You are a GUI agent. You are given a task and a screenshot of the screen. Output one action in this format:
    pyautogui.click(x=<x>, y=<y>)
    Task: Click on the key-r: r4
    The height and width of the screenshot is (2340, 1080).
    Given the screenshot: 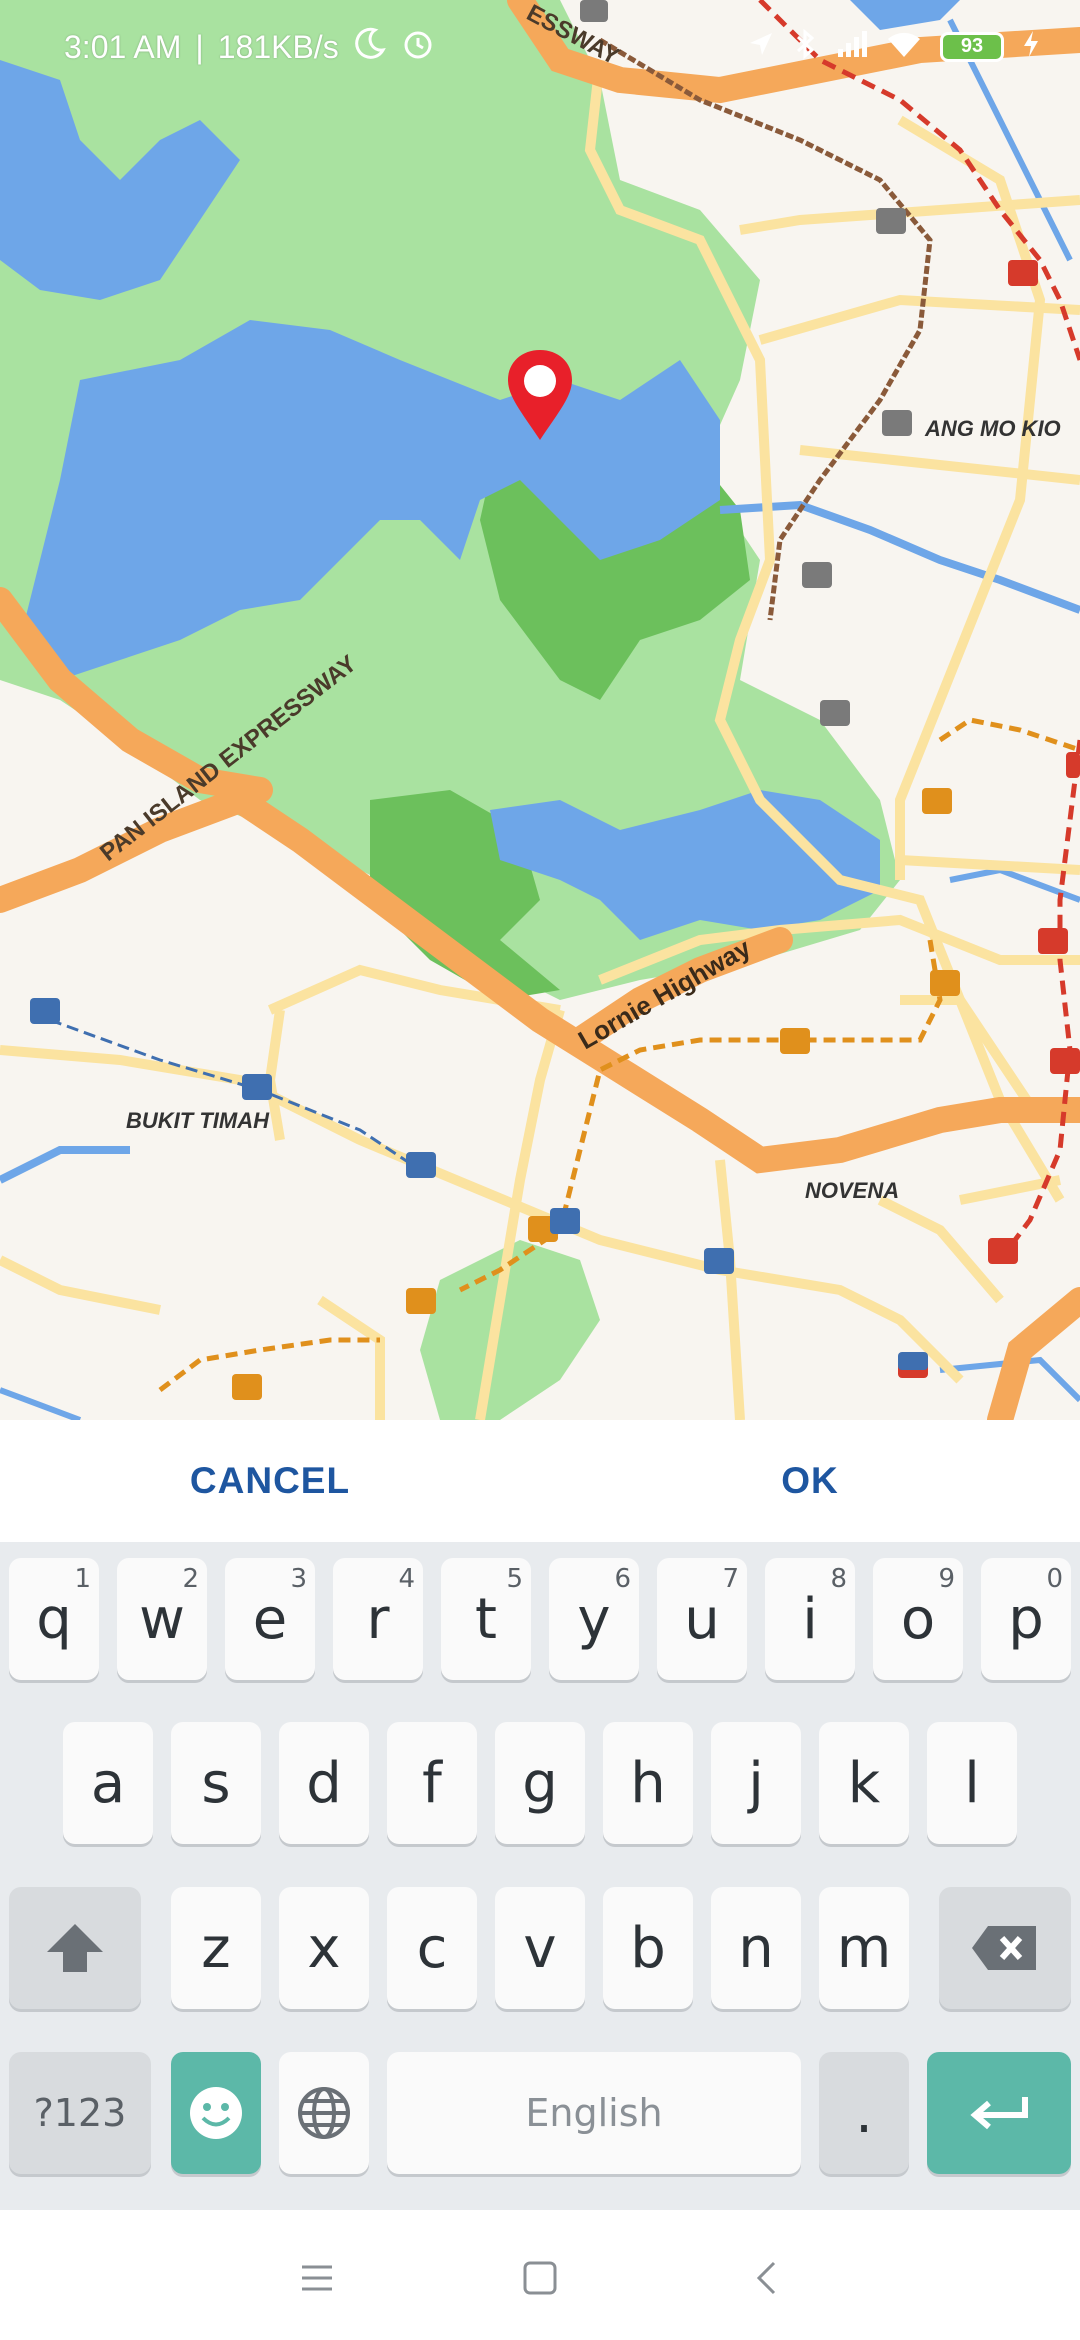 What is the action you would take?
    pyautogui.click(x=378, y=1619)
    